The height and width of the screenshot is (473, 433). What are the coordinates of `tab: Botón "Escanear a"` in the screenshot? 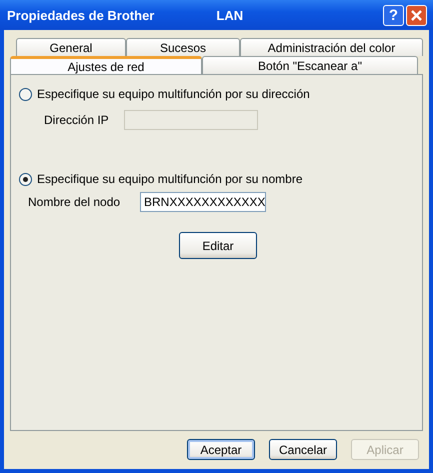 It's located at (310, 65).